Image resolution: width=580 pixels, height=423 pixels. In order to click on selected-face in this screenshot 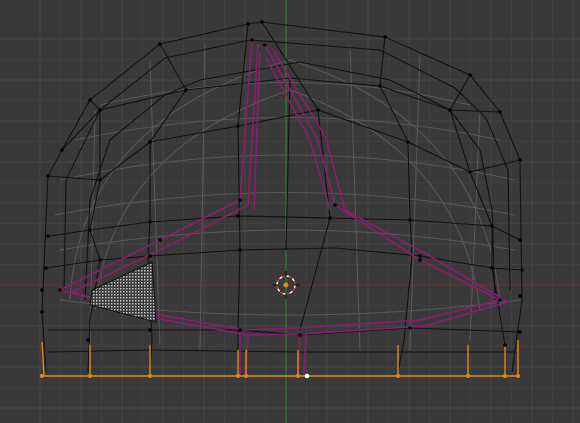, I will do `click(123, 292)`.